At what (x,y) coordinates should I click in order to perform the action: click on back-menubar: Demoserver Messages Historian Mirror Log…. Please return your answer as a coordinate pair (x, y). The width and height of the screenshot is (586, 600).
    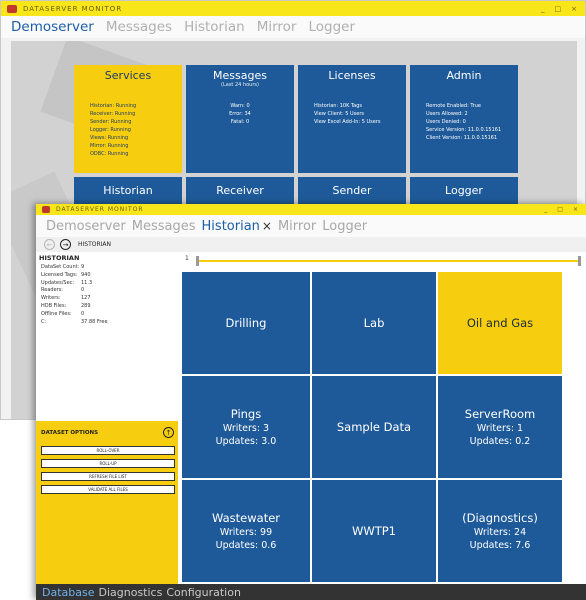
    Looking at the image, I should click on (293, 27).